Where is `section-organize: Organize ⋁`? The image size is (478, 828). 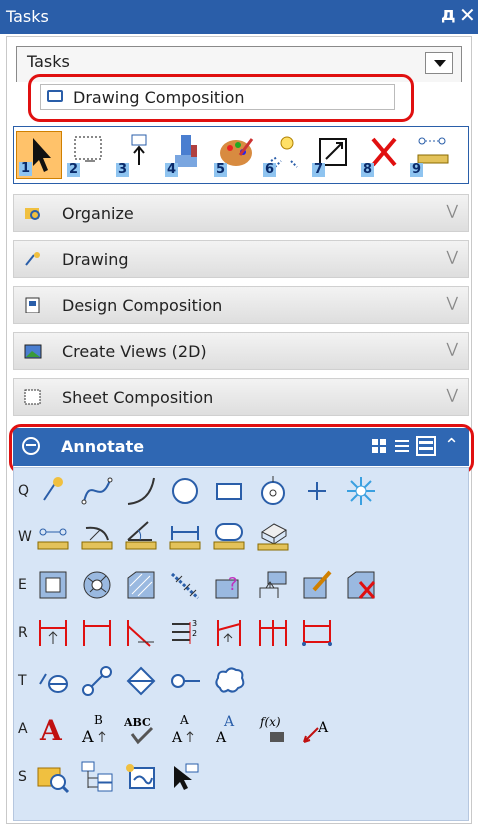
section-organize: Organize ⋁ is located at coordinates (241, 213).